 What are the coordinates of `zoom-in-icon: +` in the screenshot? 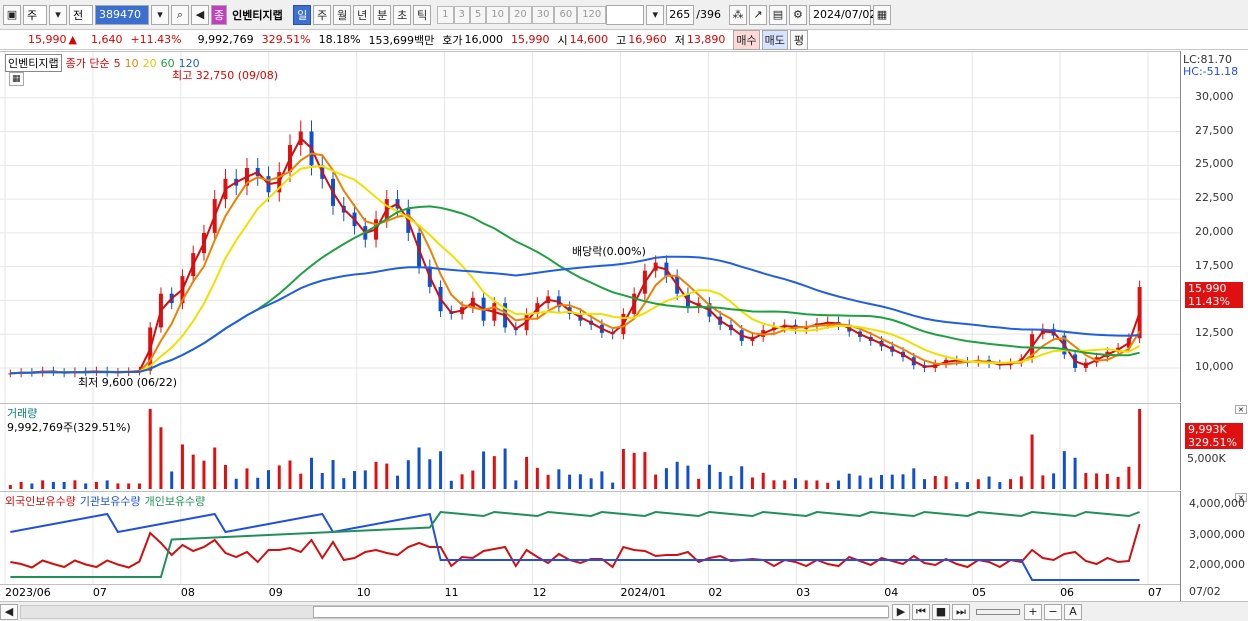 It's located at (1033, 611).